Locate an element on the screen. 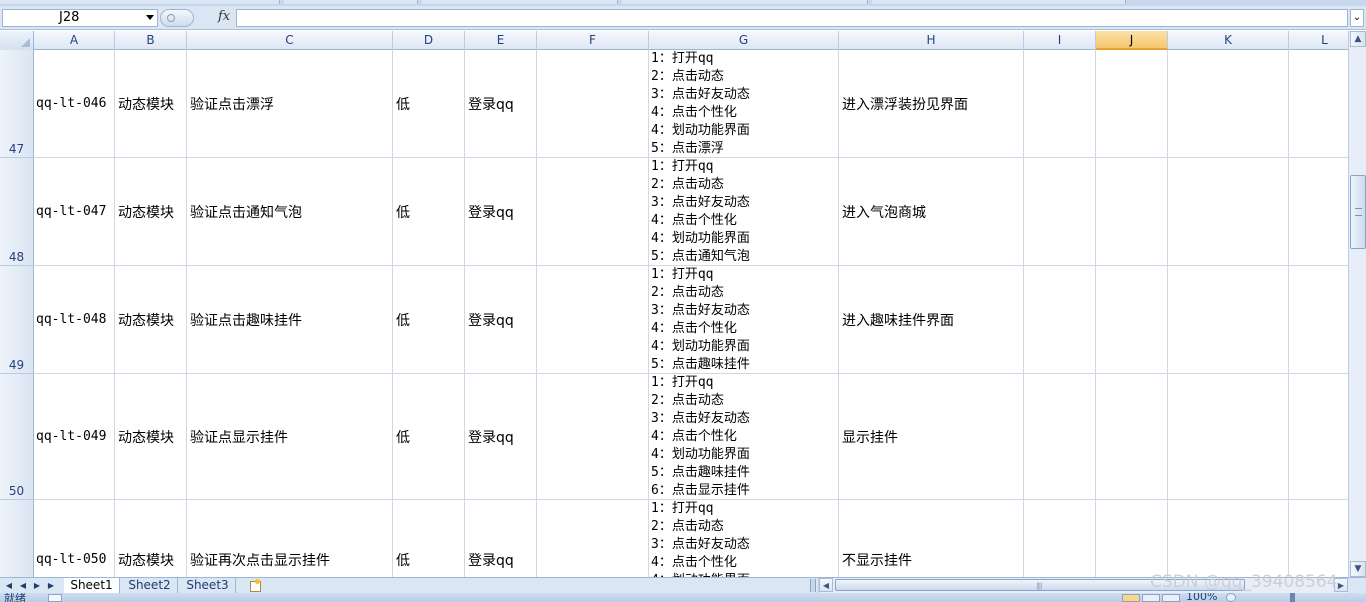 This screenshot has width=1366, height=602. column-header-i: I is located at coordinates (1060, 40).